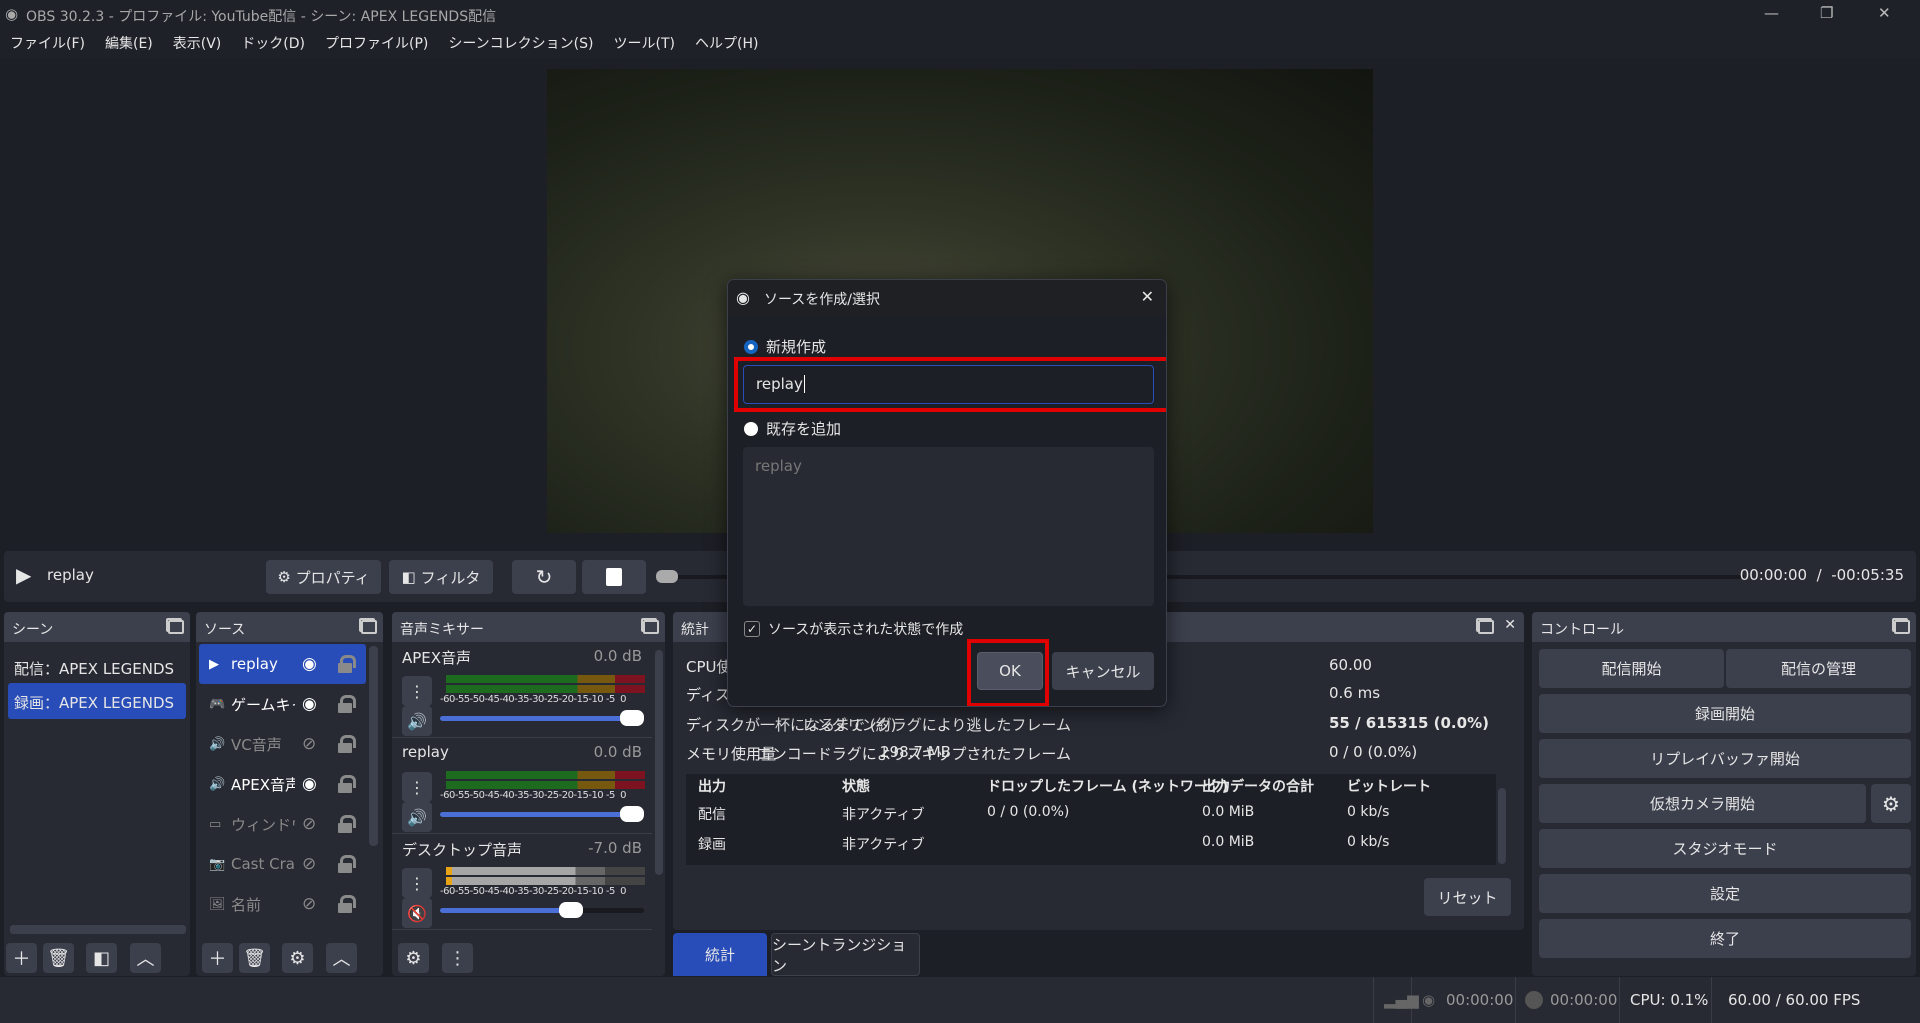  Describe the element at coordinates (1771, 13) in the screenshot. I see `minimize-button: —` at that location.